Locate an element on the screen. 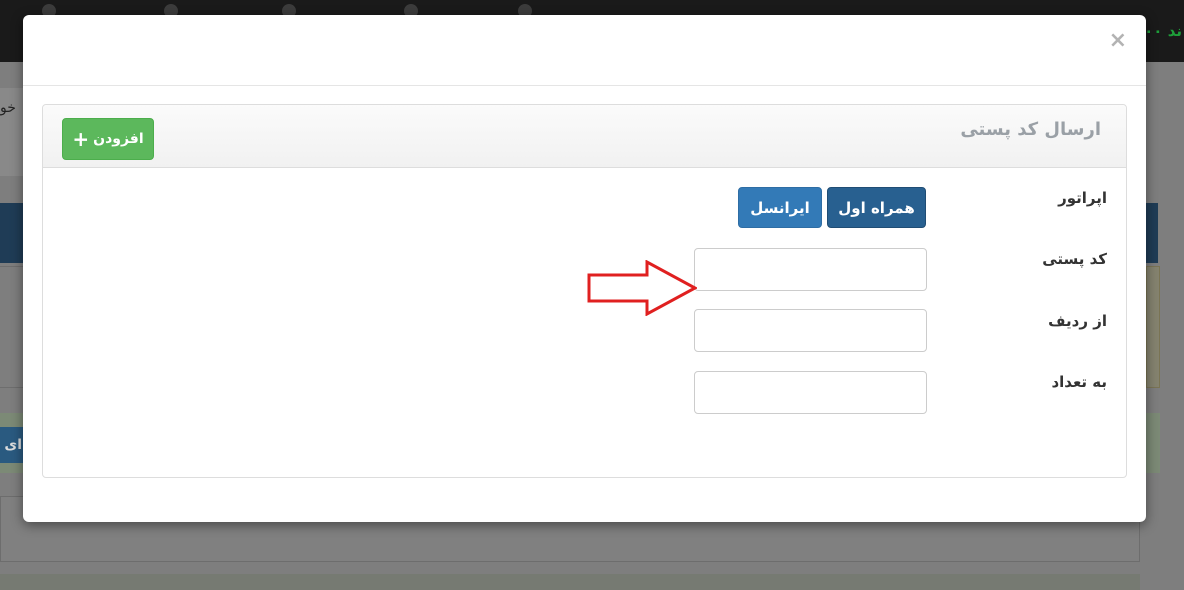 The width and height of the screenshot is (1184, 590). from-row-input is located at coordinates (810, 330).